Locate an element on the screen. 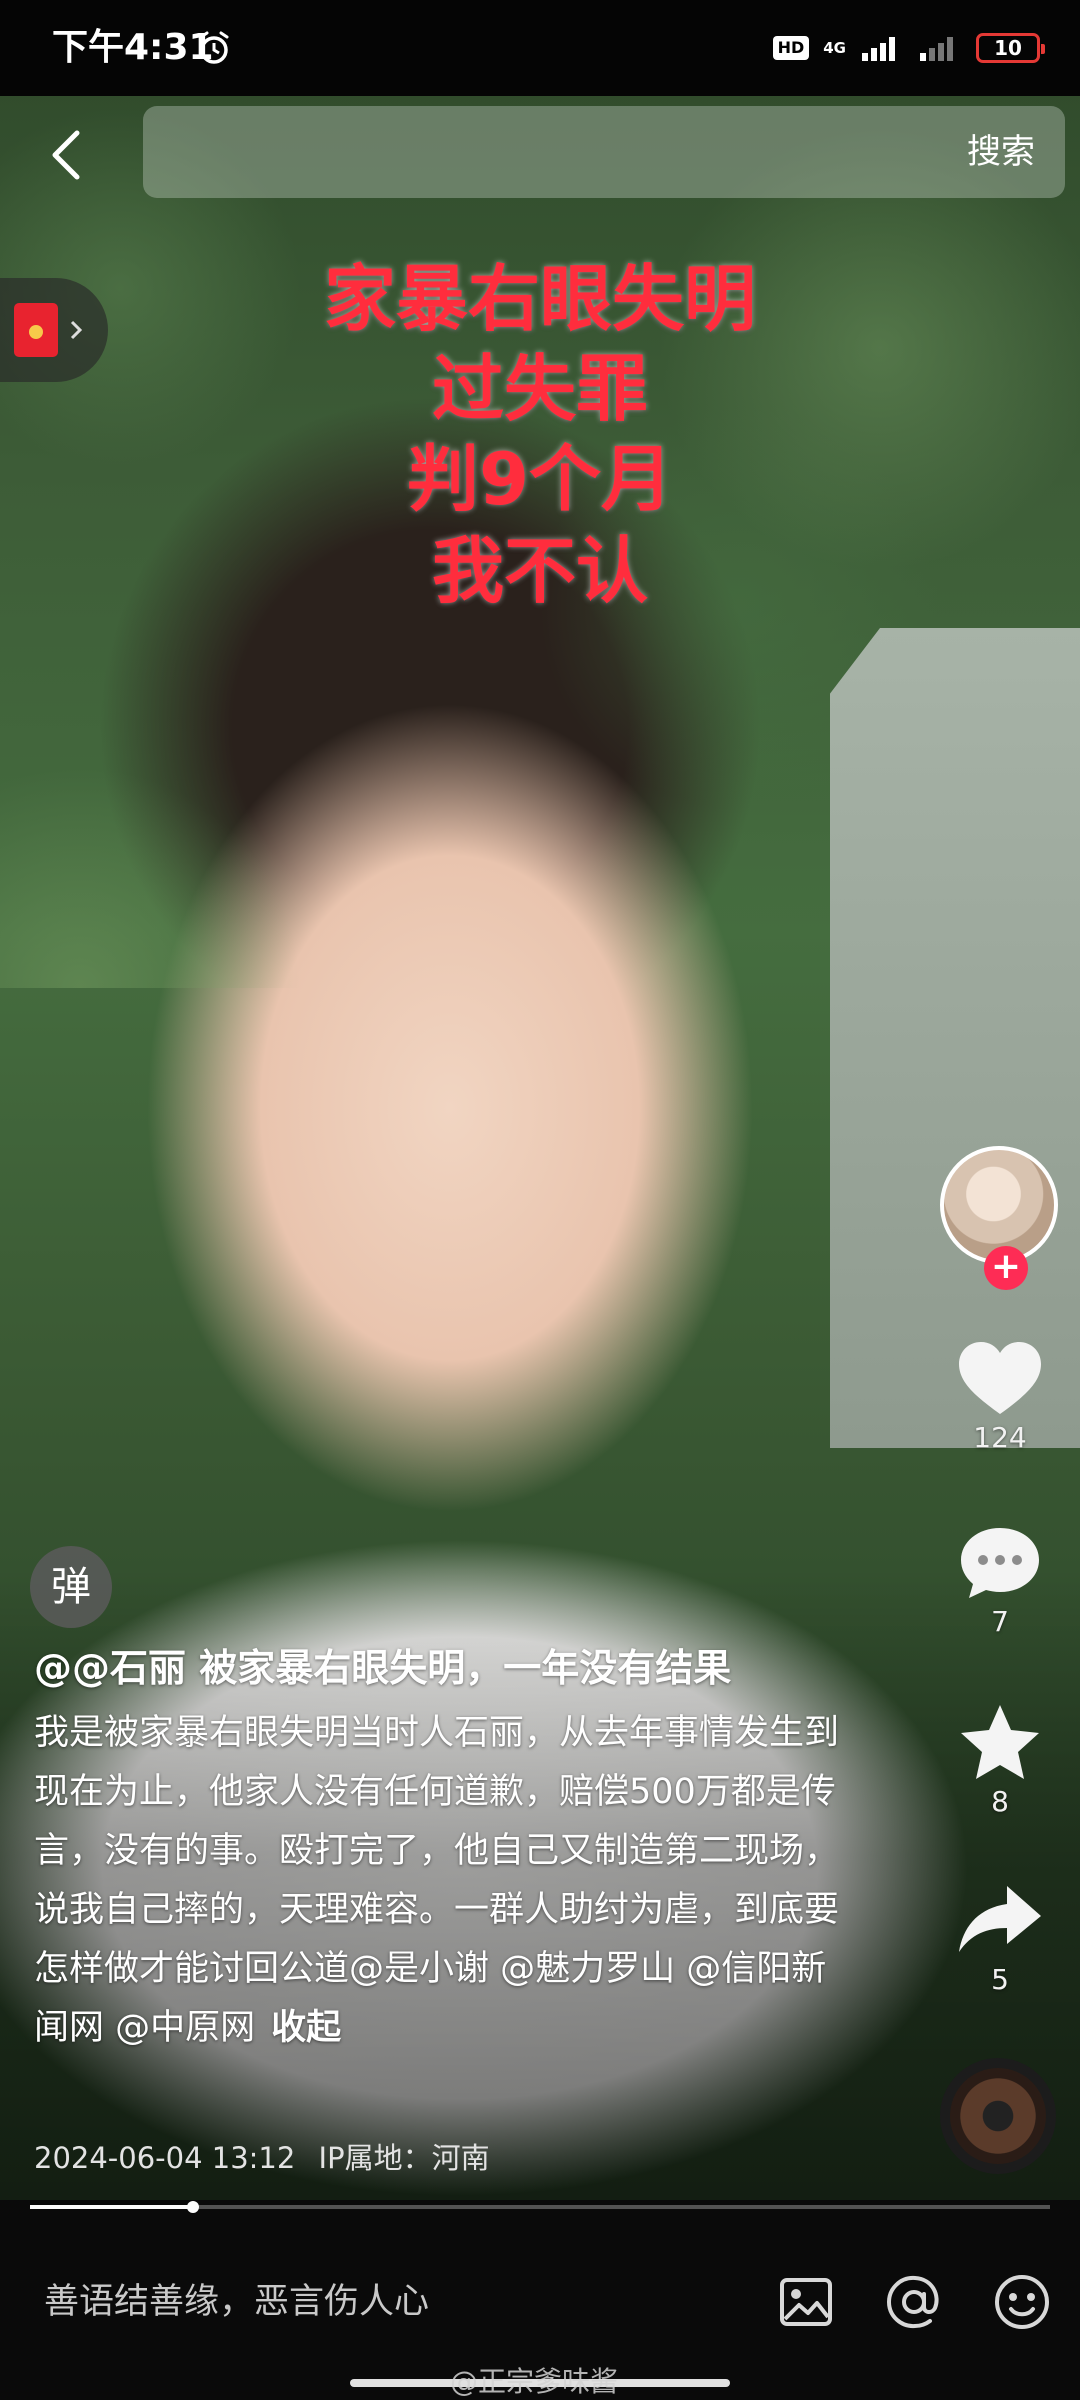 This screenshot has width=1080, height=2400. ip-location: IP属地：河南 is located at coordinates (404, 2158).